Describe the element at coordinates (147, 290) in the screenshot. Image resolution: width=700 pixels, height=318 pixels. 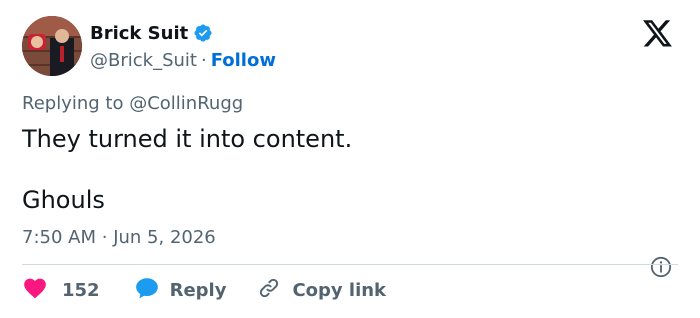
I see `reply-bubble-icon` at that location.